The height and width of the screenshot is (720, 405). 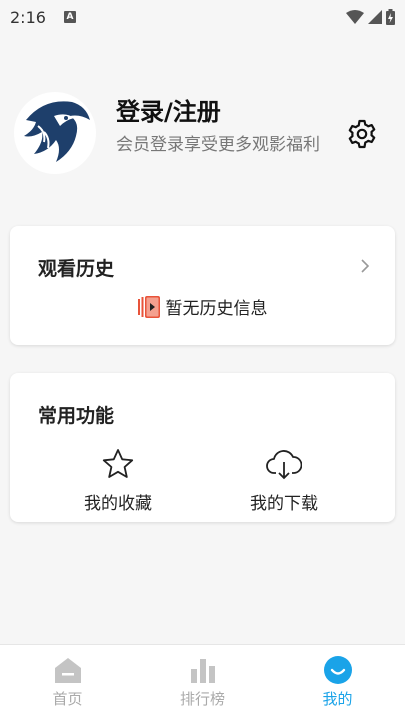 I want to click on star-icon, so click(x=118, y=463).